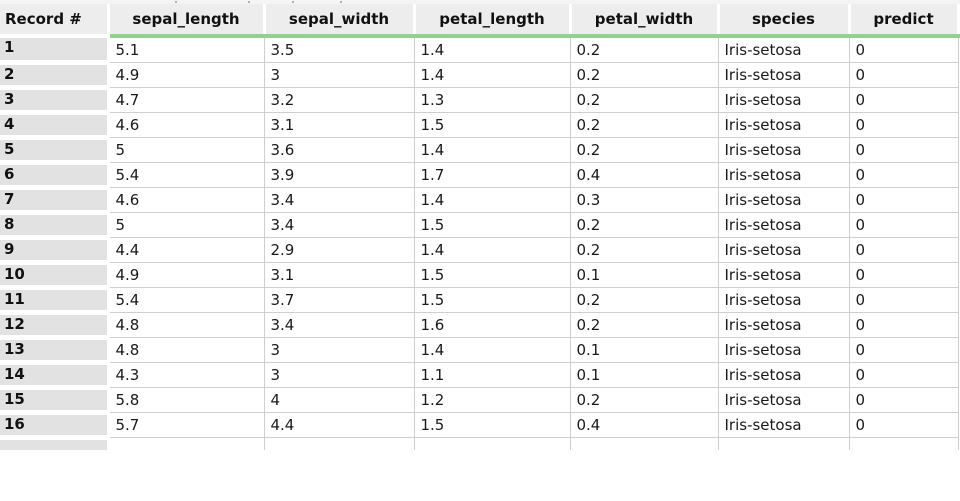 This screenshot has height=501, width=960. I want to click on record-number-cell: 4, so click(55, 126).